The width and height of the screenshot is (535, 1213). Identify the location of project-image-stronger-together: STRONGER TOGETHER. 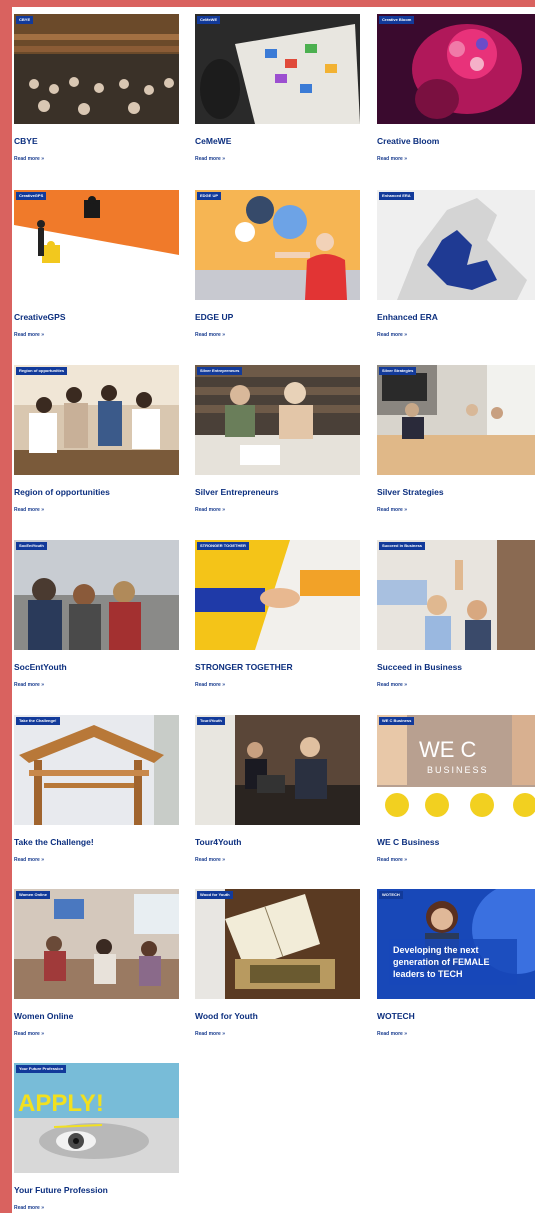
(277, 595).